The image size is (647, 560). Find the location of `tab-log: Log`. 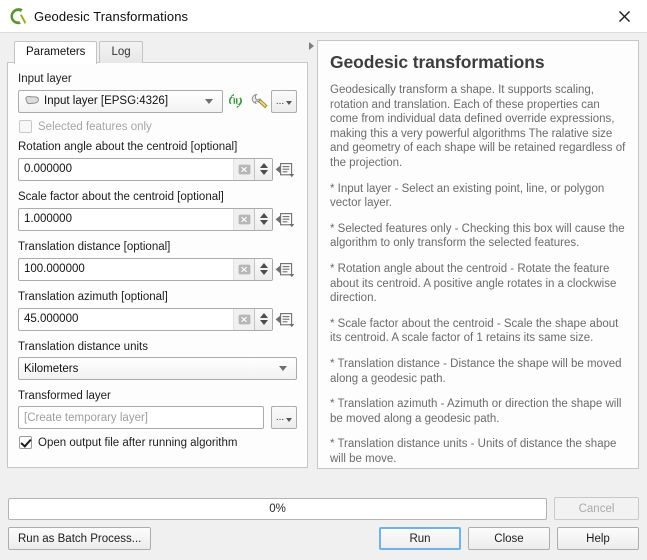

tab-log: Log is located at coordinates (121, 52).